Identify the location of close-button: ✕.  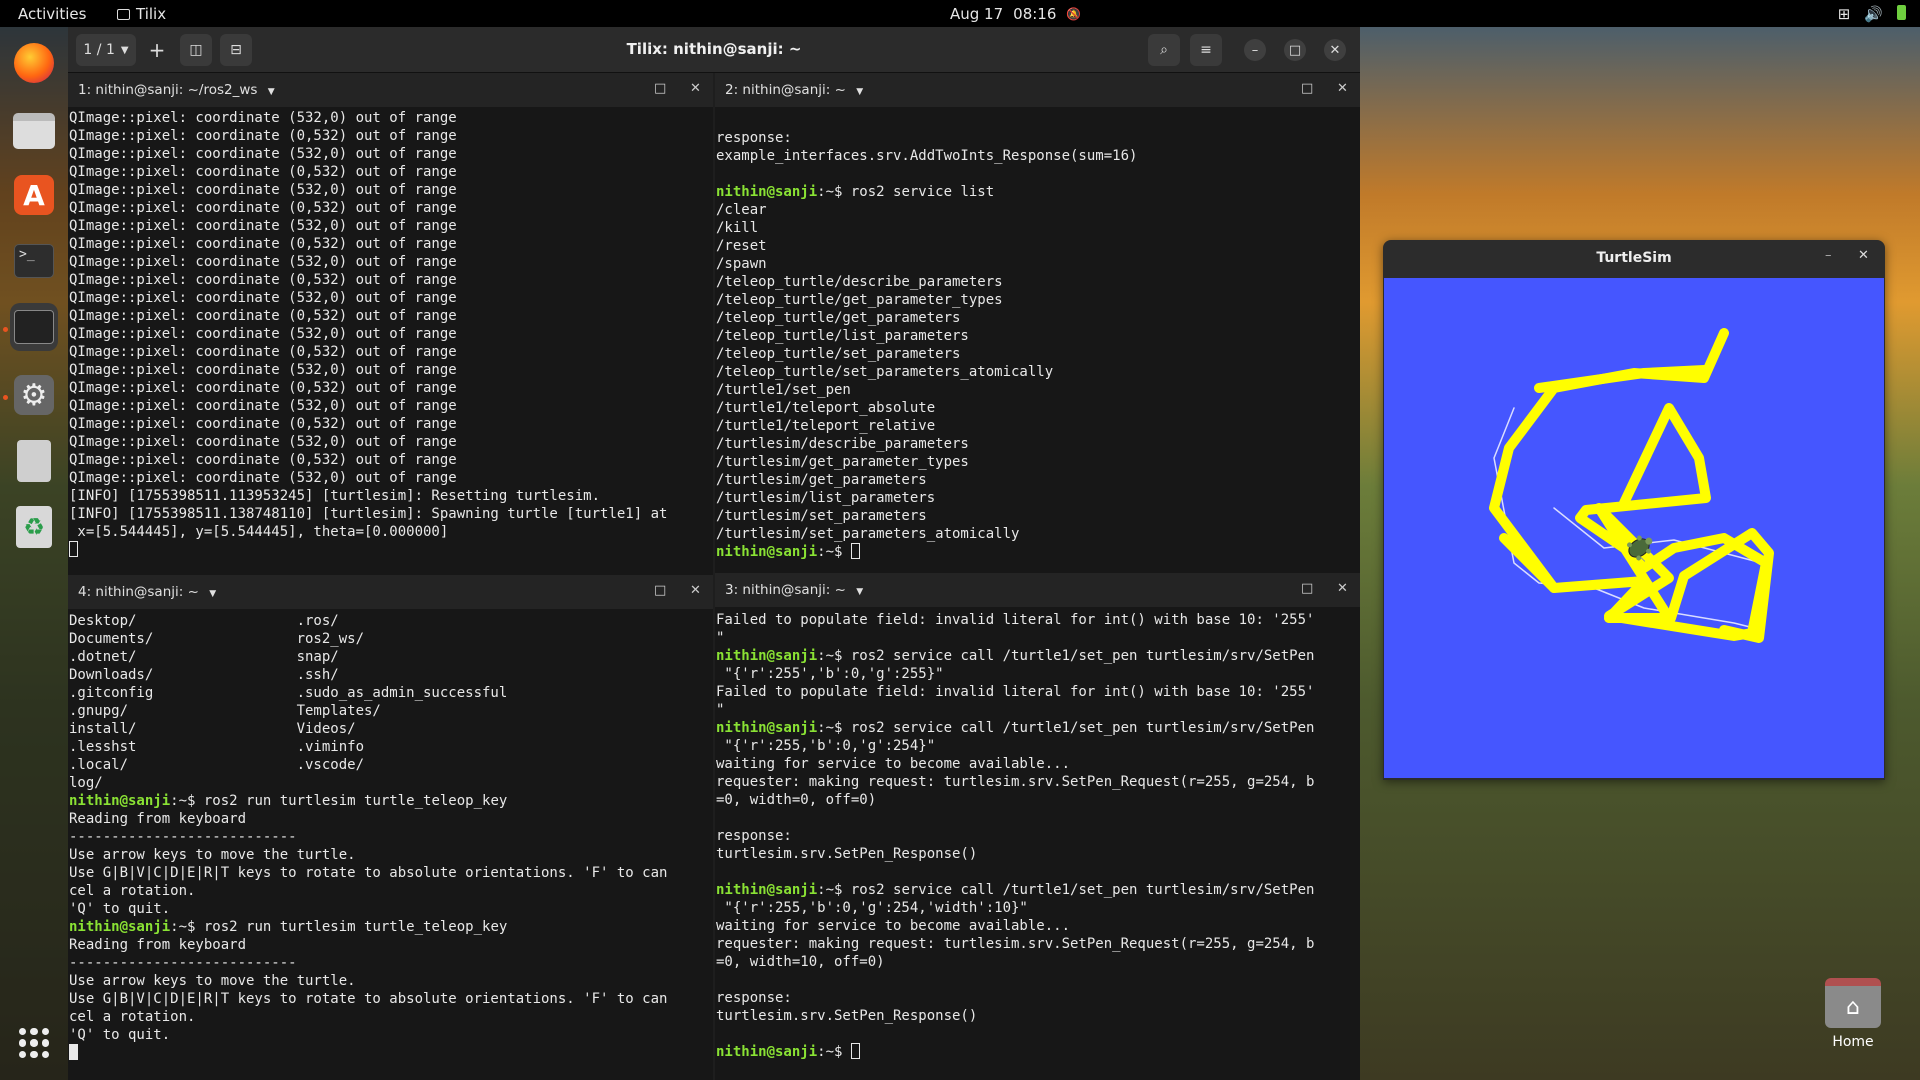
(1335, 50).